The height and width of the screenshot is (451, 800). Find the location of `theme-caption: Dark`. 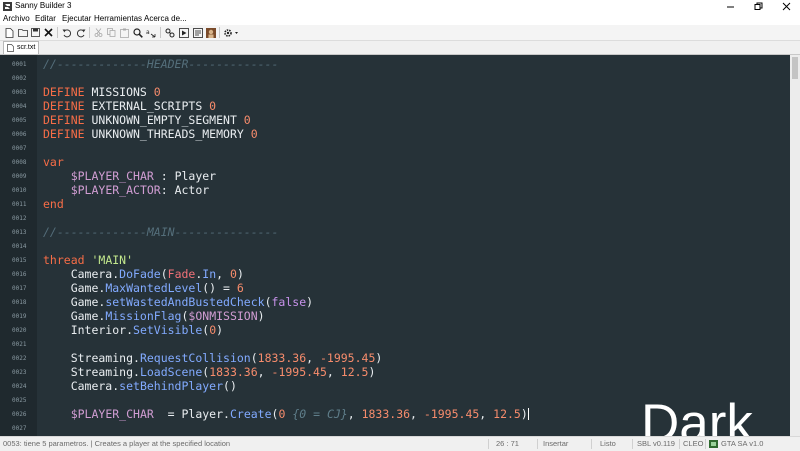

theme-caption: Dark is located at coordinates (697, 415).